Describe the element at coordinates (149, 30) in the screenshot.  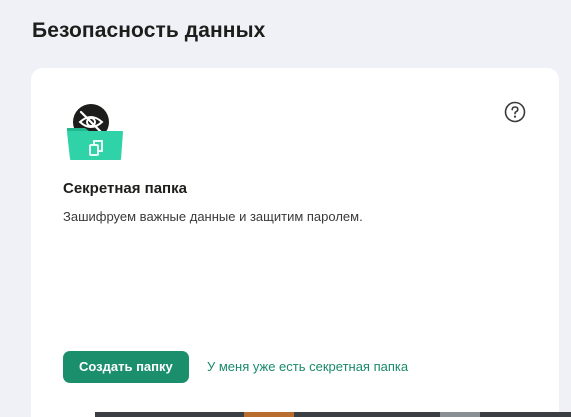
I see `page-title: Безопасность данных` at that location.